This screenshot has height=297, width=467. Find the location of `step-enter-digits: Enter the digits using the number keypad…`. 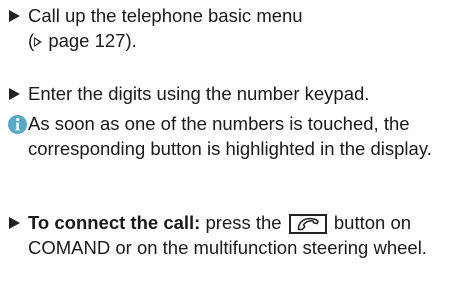

step-enter-digits: Enter the digits using the number keypad… is located at coordinates (234, 93).